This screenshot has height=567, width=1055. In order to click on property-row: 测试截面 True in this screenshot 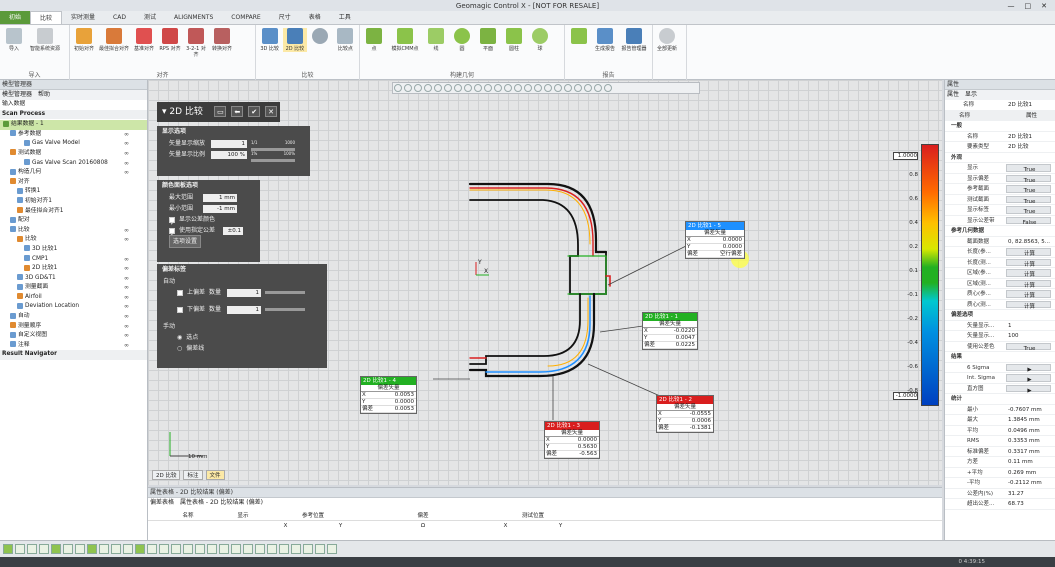, I will do `click(1000, 200)`.